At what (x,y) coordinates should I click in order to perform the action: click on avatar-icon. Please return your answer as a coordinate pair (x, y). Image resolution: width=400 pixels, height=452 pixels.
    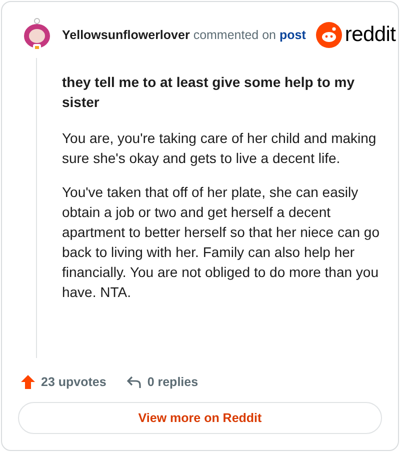
    Looking at the image, I should click on (37, 35).